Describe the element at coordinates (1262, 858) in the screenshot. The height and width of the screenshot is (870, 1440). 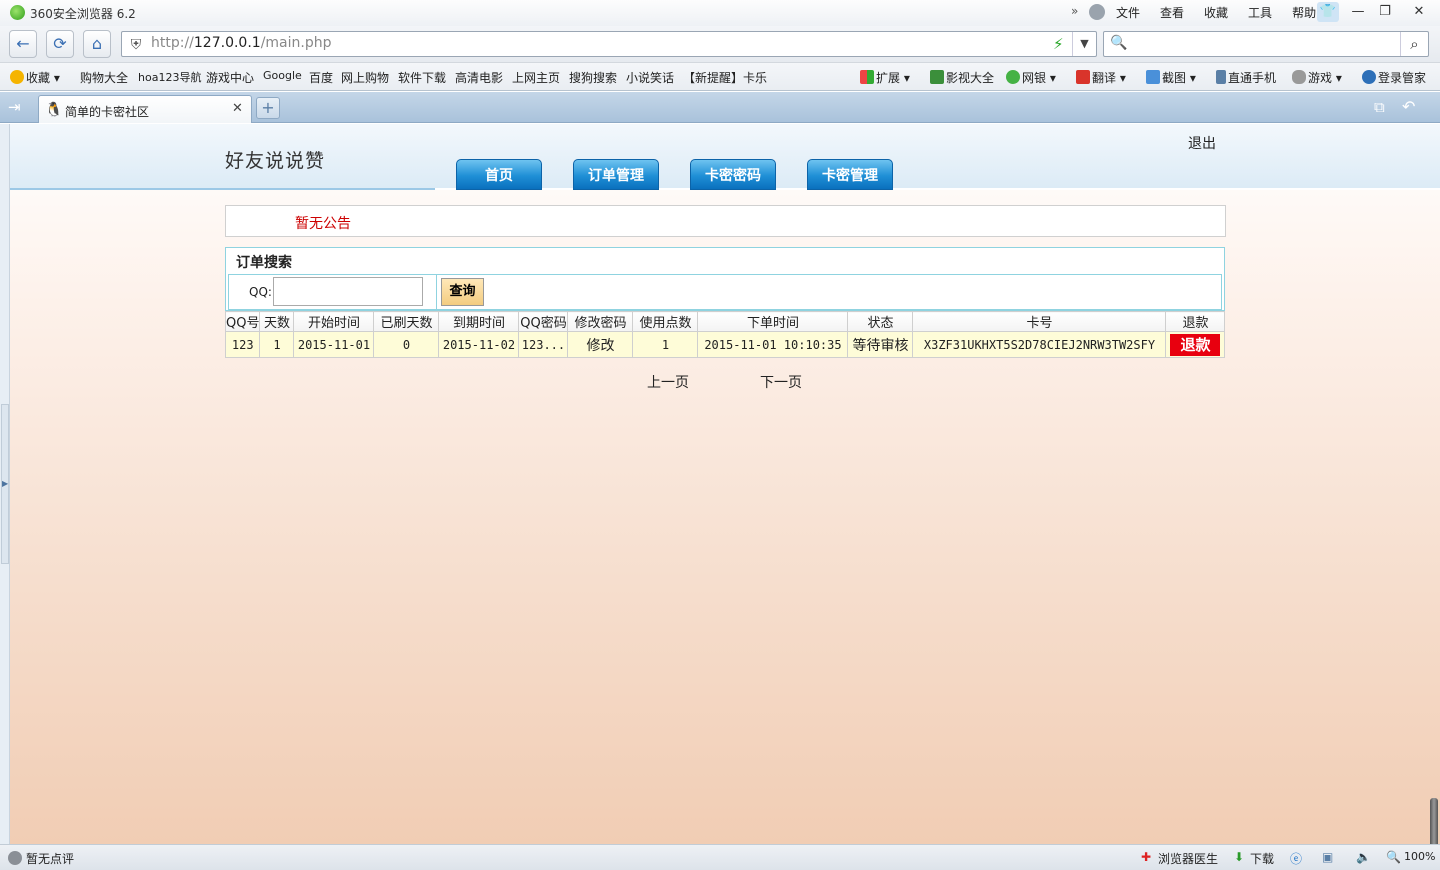
I see `status-download: 下载` at that location.